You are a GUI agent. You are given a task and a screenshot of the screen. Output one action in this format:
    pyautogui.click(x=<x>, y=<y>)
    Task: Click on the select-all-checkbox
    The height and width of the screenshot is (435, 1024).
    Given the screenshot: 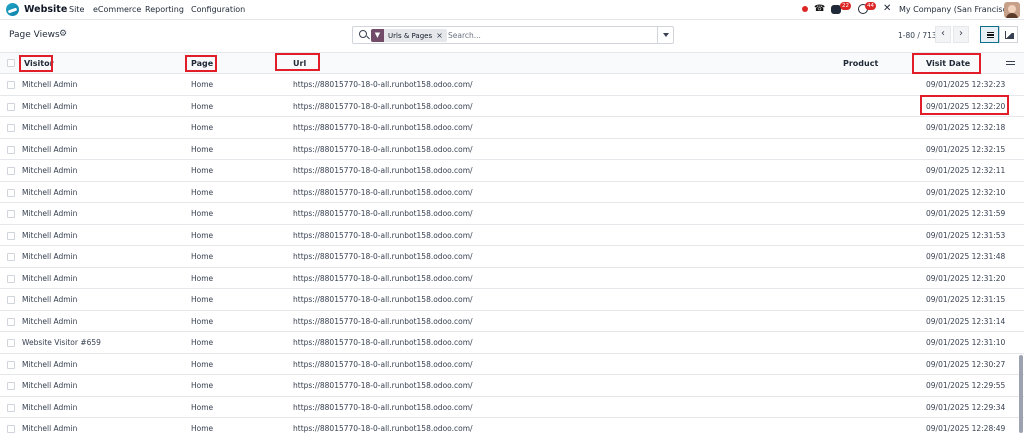 What is the action you would take?
    pyautogui.click(x=11, y=63)
    